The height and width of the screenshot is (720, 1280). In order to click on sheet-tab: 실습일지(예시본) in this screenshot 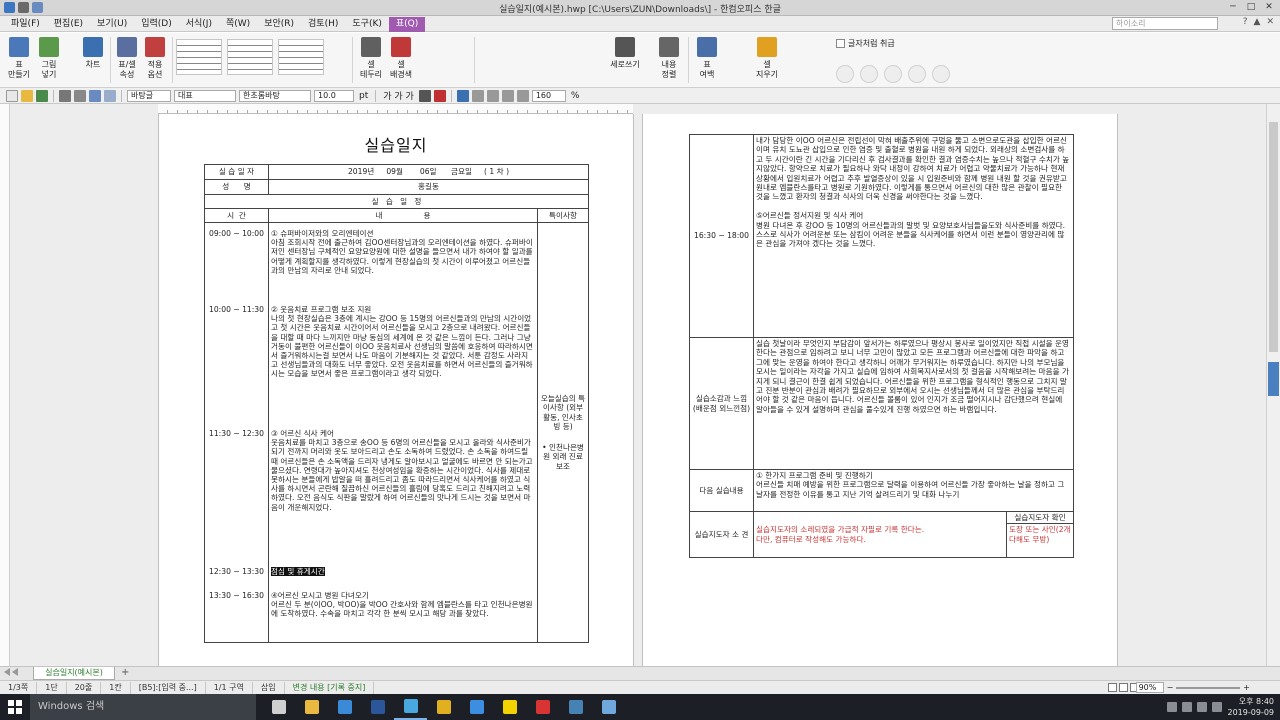, I will do `click(74, 673)`.